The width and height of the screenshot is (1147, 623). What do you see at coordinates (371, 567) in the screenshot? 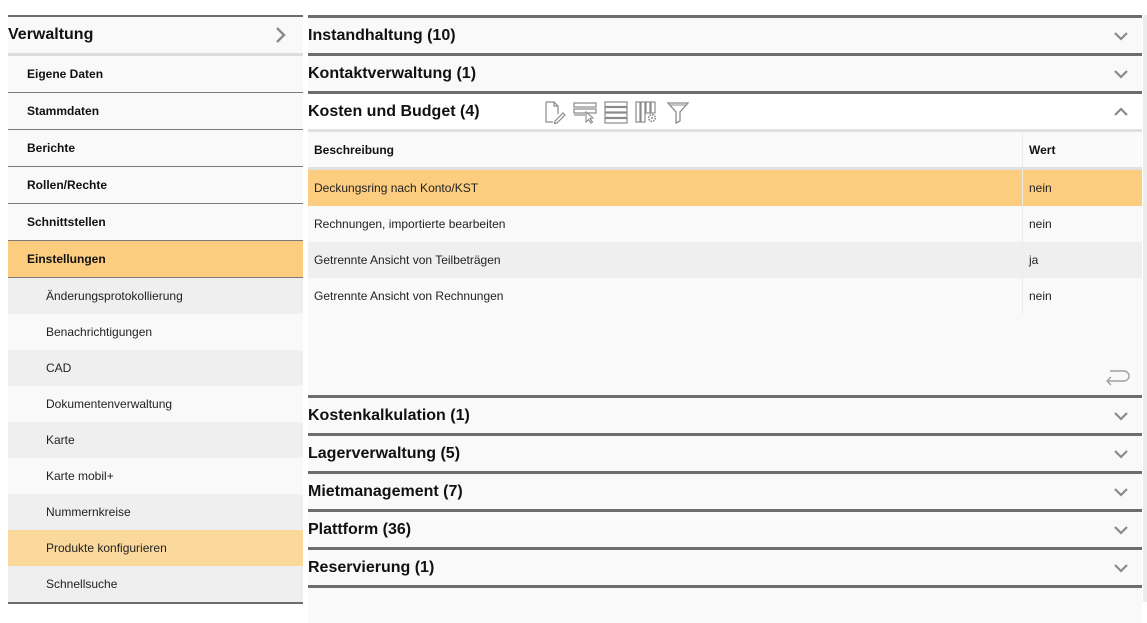
I see `accordion-title: Reservierung (1)` at bounding box center [371, 567].